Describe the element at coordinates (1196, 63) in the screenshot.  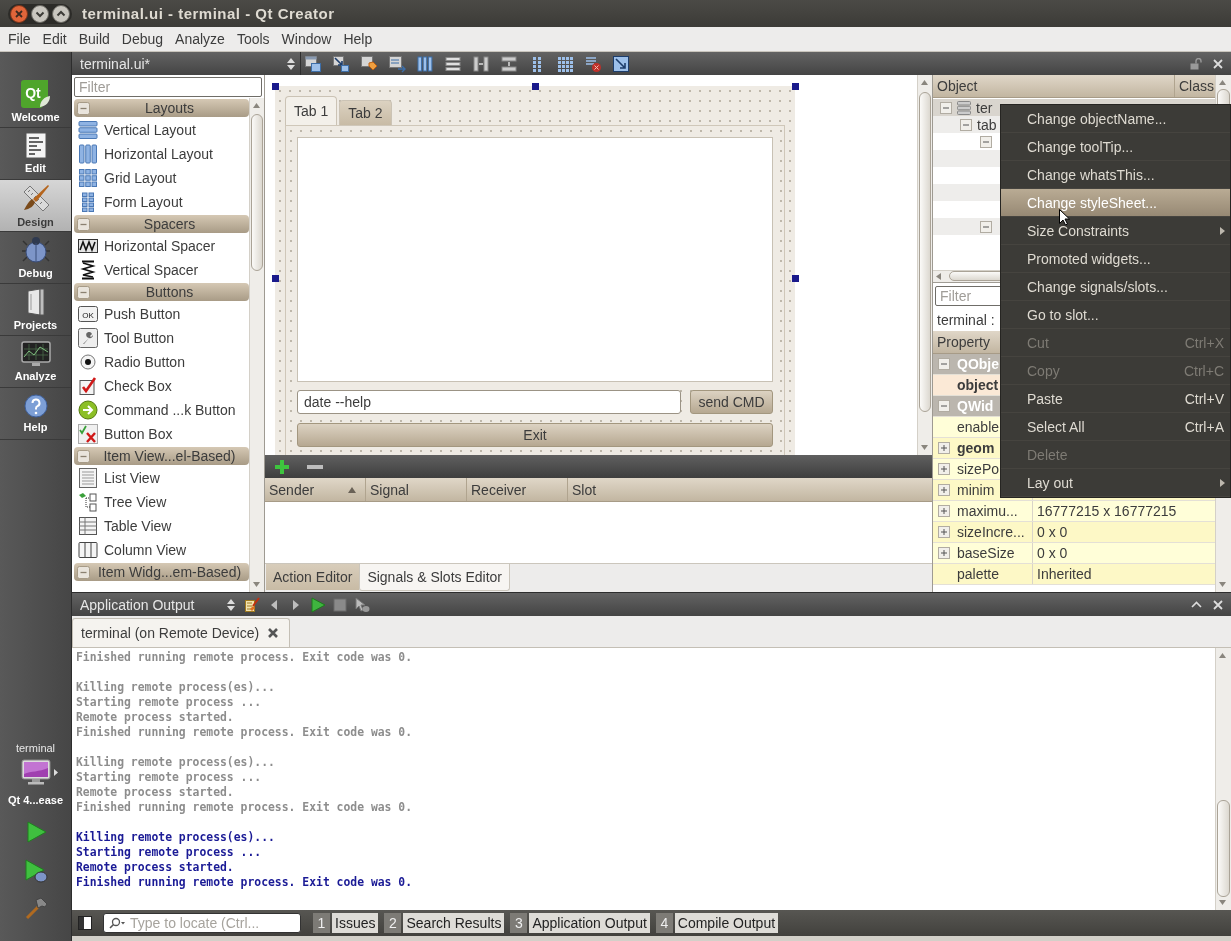
I see `padlock-icon` at that location.